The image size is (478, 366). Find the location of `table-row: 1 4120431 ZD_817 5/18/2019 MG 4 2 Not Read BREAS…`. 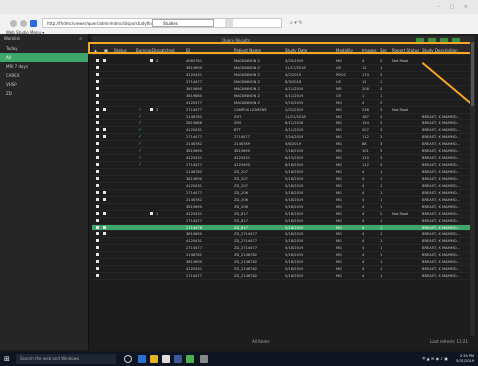

table-row: 1 4120431 ZD_817 5/18/2019 MG 4 2 Not Read BREAS… is located at coordinates (281, 214).